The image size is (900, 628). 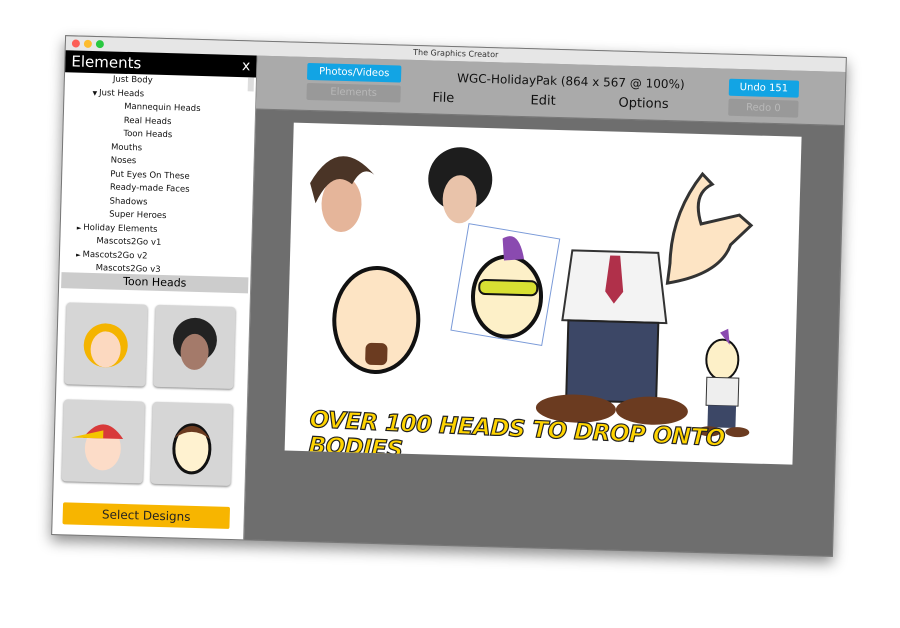 What do you see at coordinates (147, 121) in the screenshot?
I see `tree-item-label: Real Heads` at bounding box center [147, 121].